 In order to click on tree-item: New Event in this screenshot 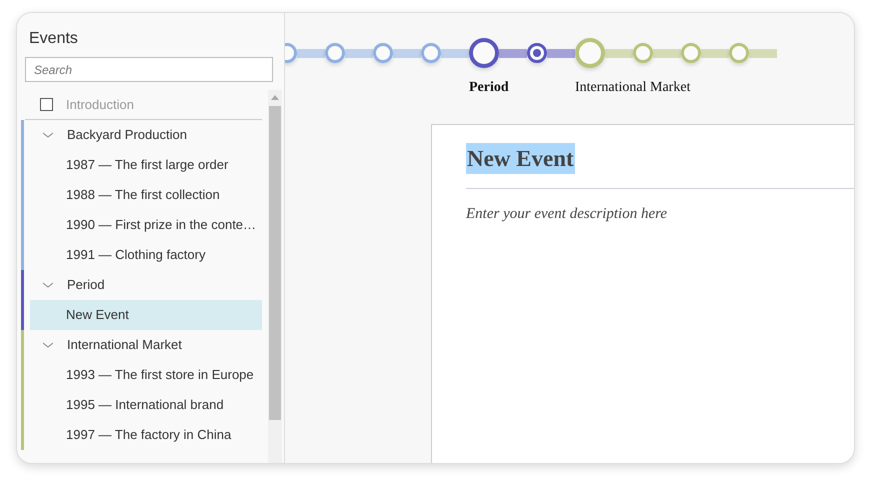, I will do `click(146, 315)`.